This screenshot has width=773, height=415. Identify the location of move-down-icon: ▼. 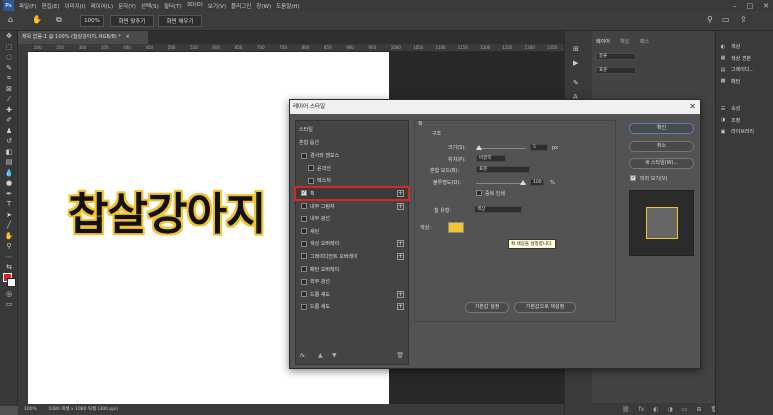
(334, 355).